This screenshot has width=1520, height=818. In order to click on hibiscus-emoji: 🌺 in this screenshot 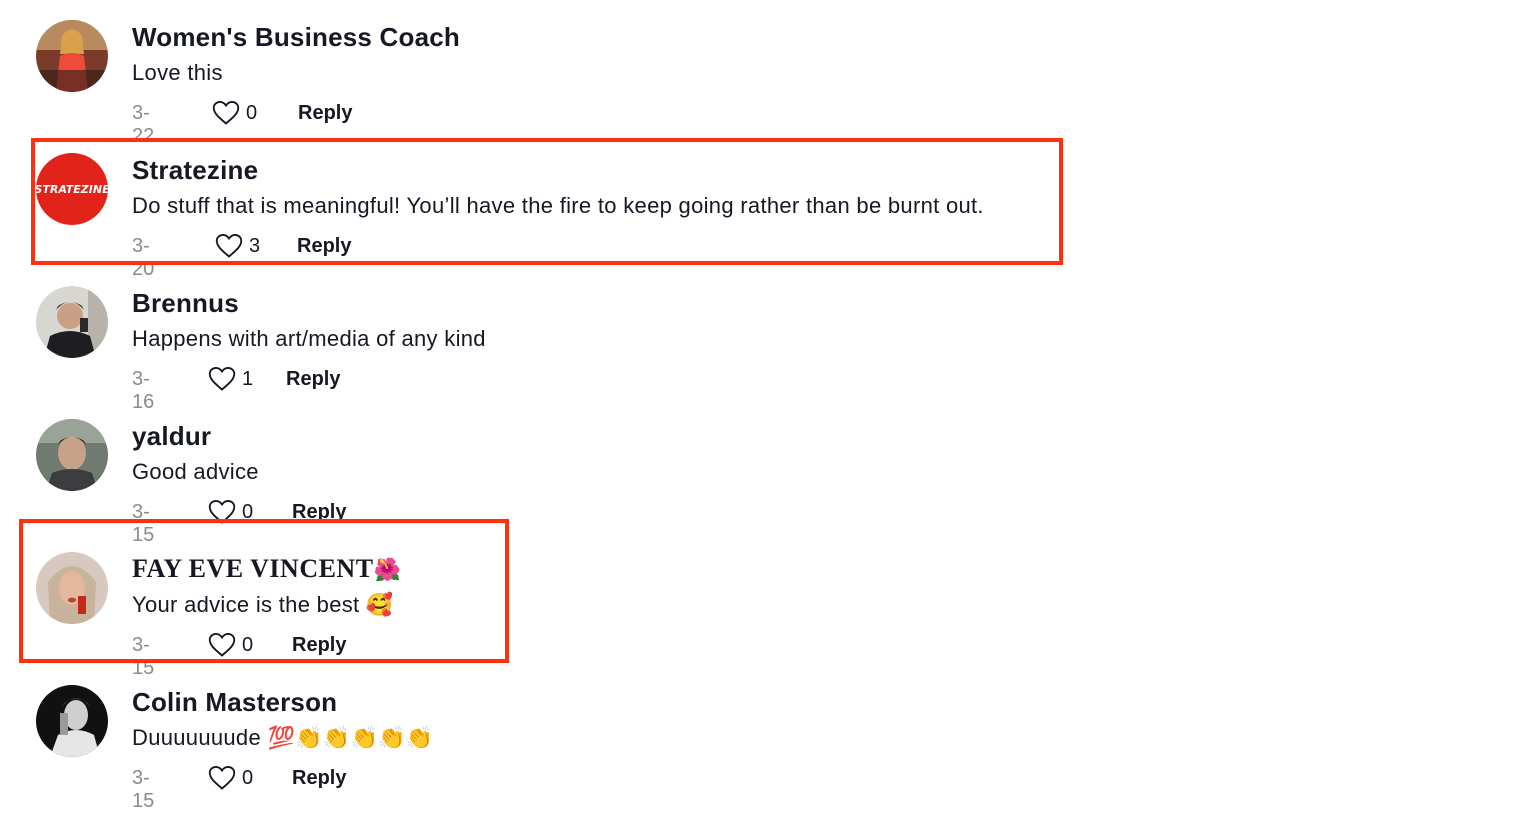, I will do `click(387, 570)`.